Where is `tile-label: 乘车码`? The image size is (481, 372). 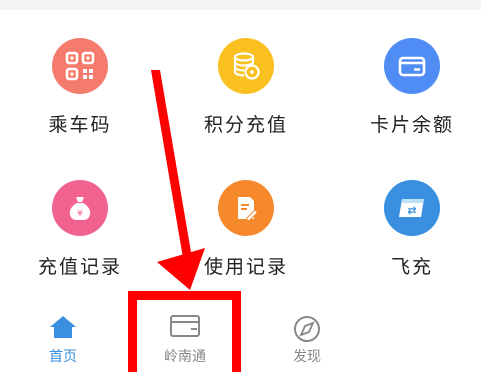
tile-label: 乘车码 is located at coordinates (80, 125).